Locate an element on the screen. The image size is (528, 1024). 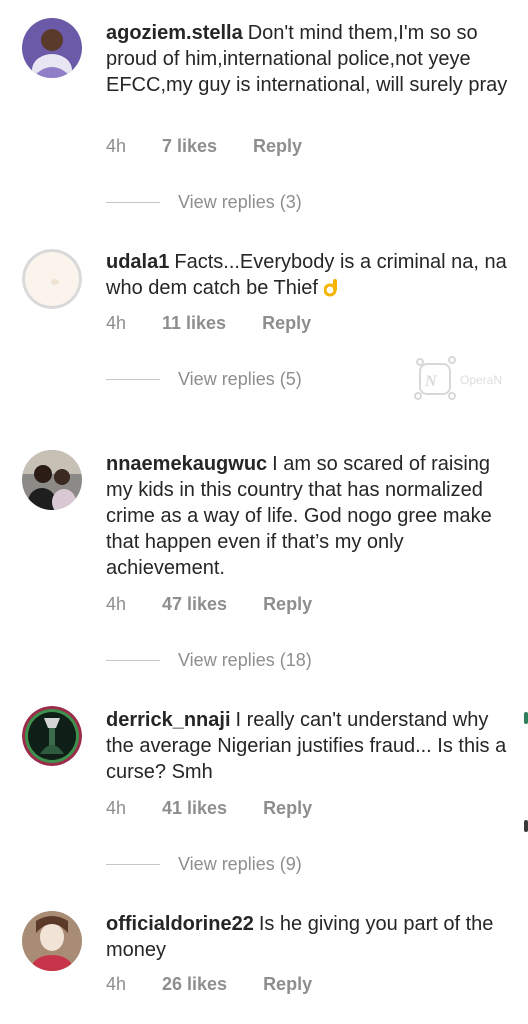
comment-username: derrick_nnaji is located at coordinates (168, 720).